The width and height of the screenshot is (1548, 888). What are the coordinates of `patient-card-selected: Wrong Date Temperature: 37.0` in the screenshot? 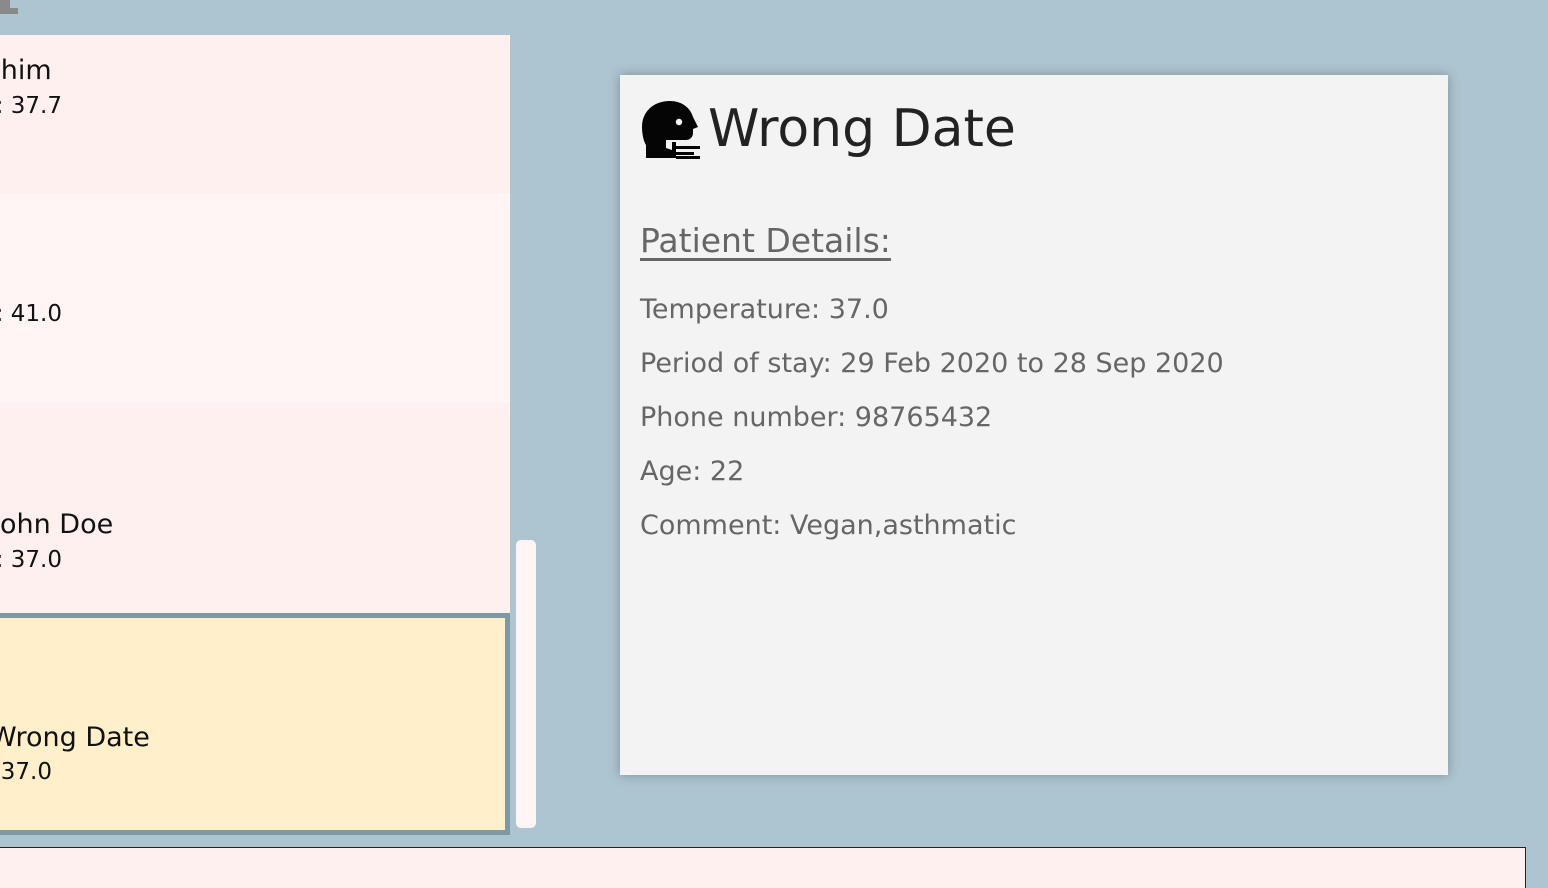 It's located at (255, 724).